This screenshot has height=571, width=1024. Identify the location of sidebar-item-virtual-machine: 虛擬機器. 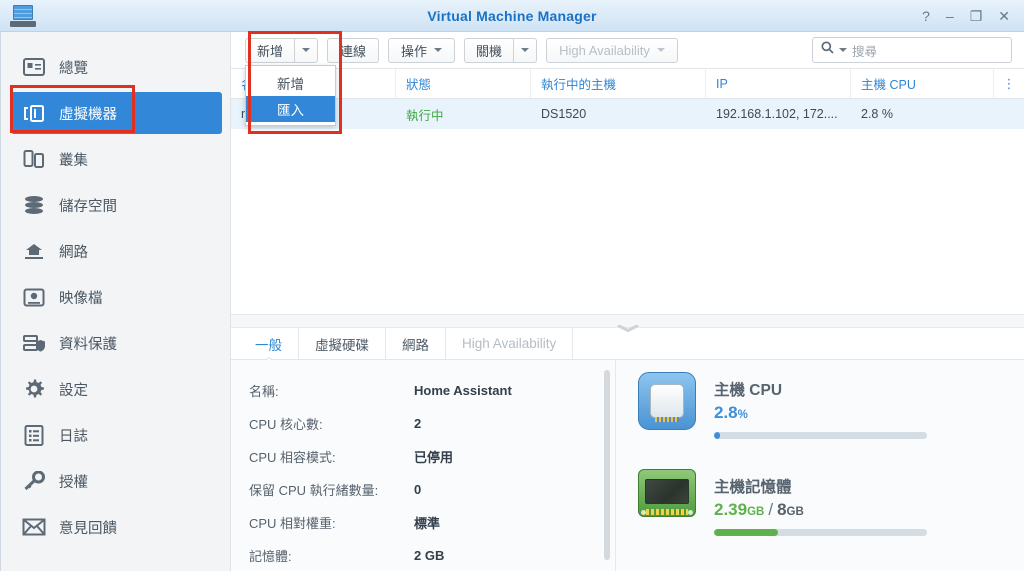
(116, 113).